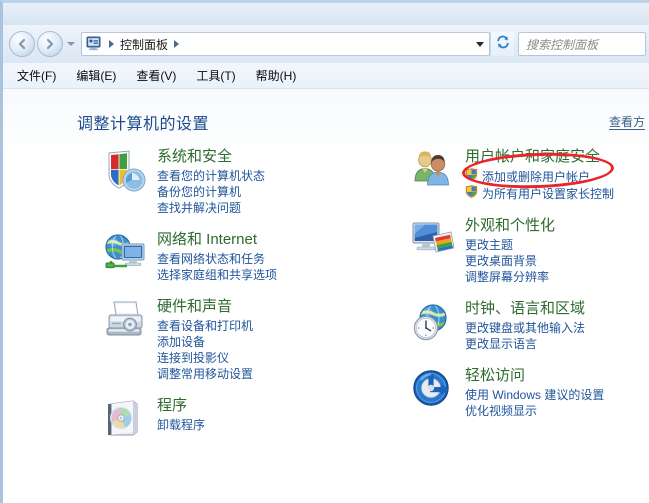  What do you see at coordinates (562, 44) in the screenshot?
I see `search-input: 搜索控制面板` at bounding box center [562, 44].